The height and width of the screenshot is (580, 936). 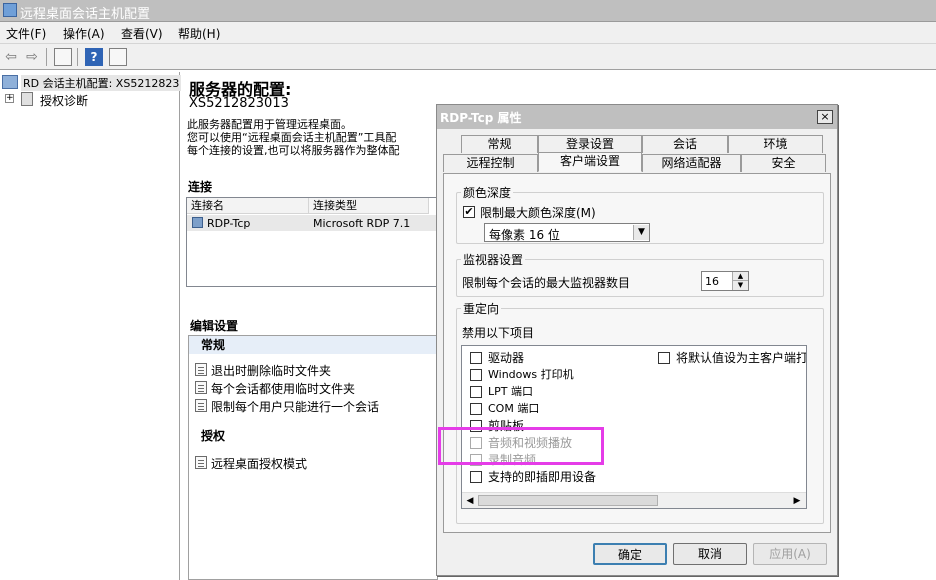 What do you see at coordinates (546, 283) in the screenshot?
I see `max-monitors-label: 限制每个会话的最大监视器数目` at bounding box center [546, 283].